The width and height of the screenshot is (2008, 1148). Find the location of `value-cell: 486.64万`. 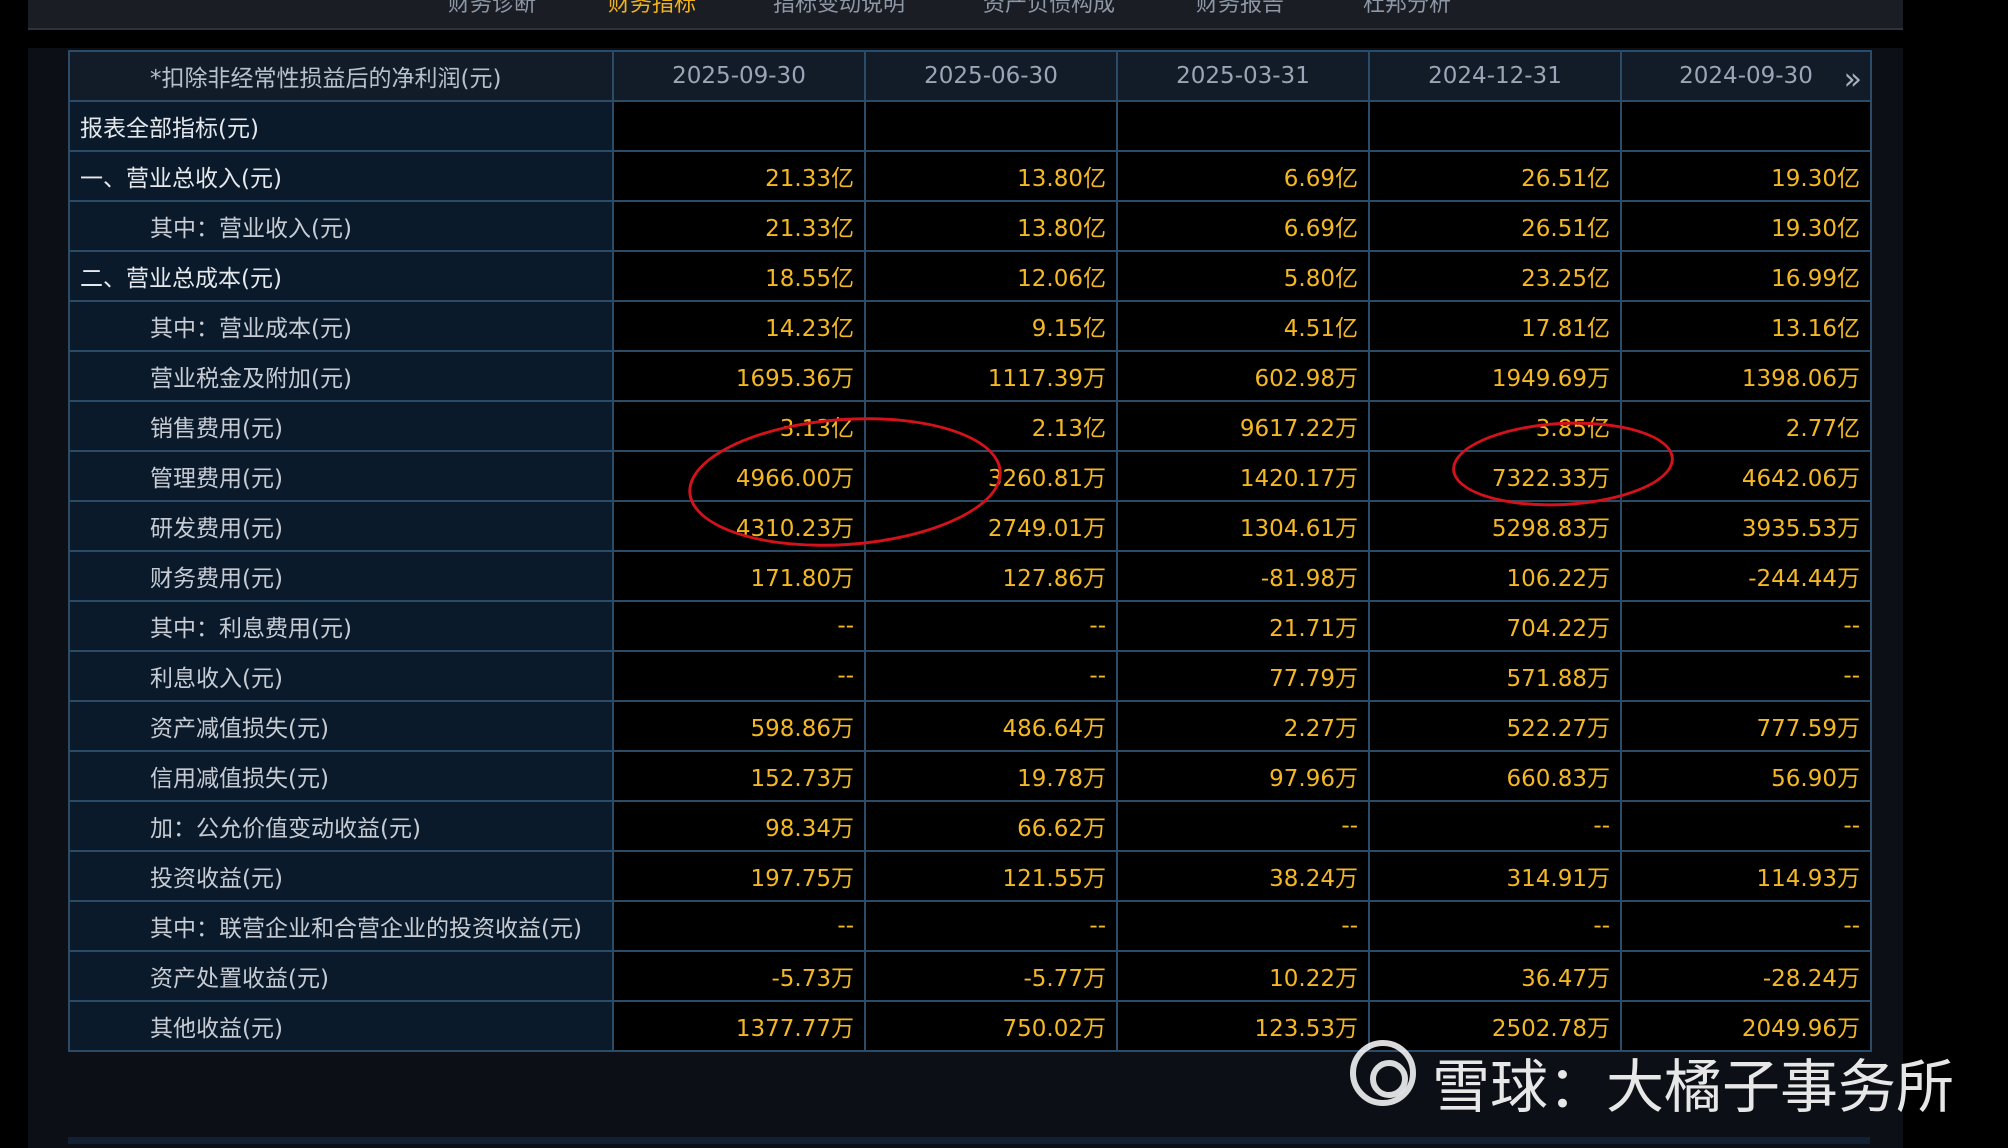

value-cell: 486.64万 is located at coordinates (991, 726).